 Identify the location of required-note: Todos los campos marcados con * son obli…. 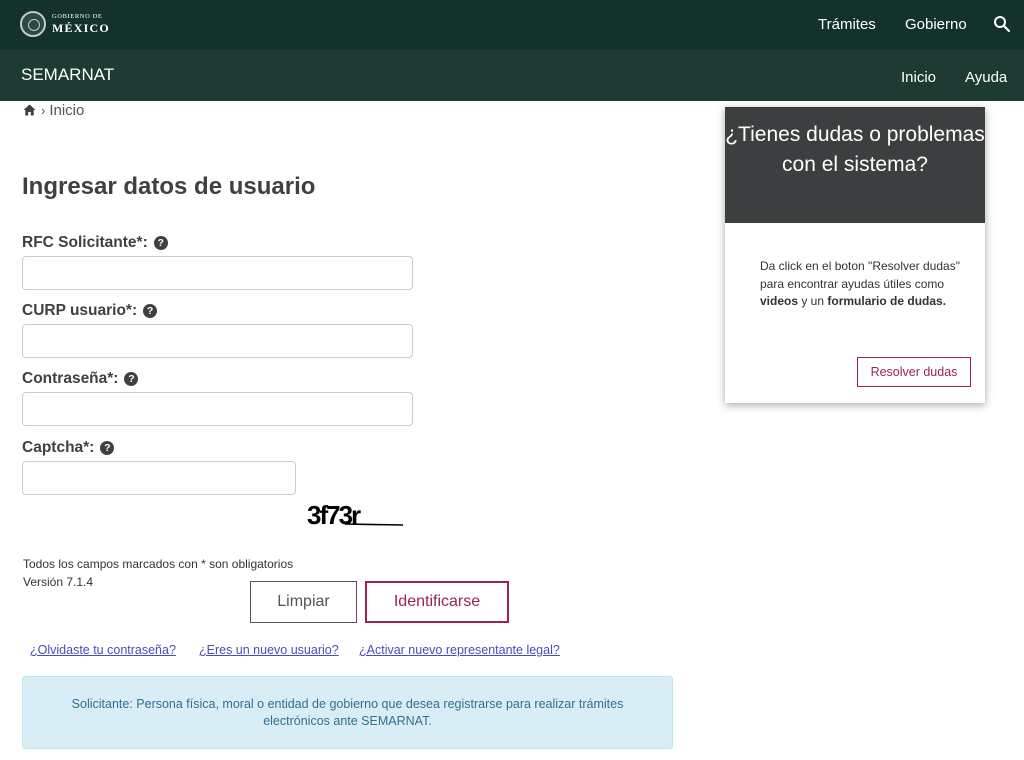
(158, 564).